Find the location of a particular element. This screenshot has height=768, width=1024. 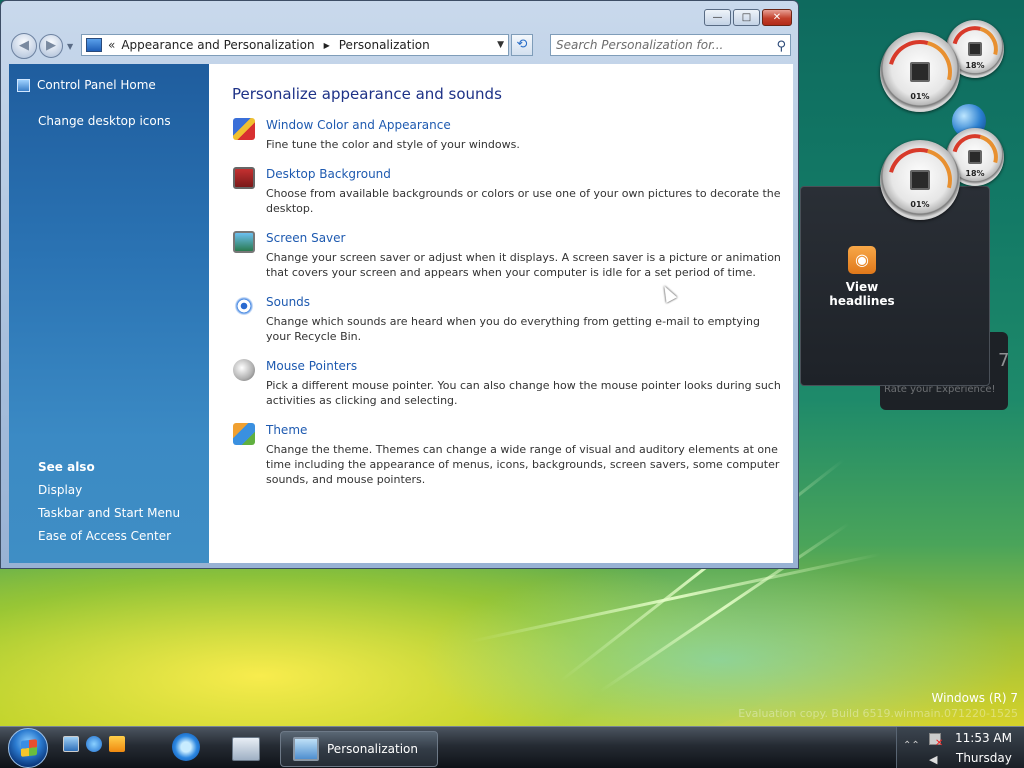

control-panel-icon is located at coordinates (94, 45).